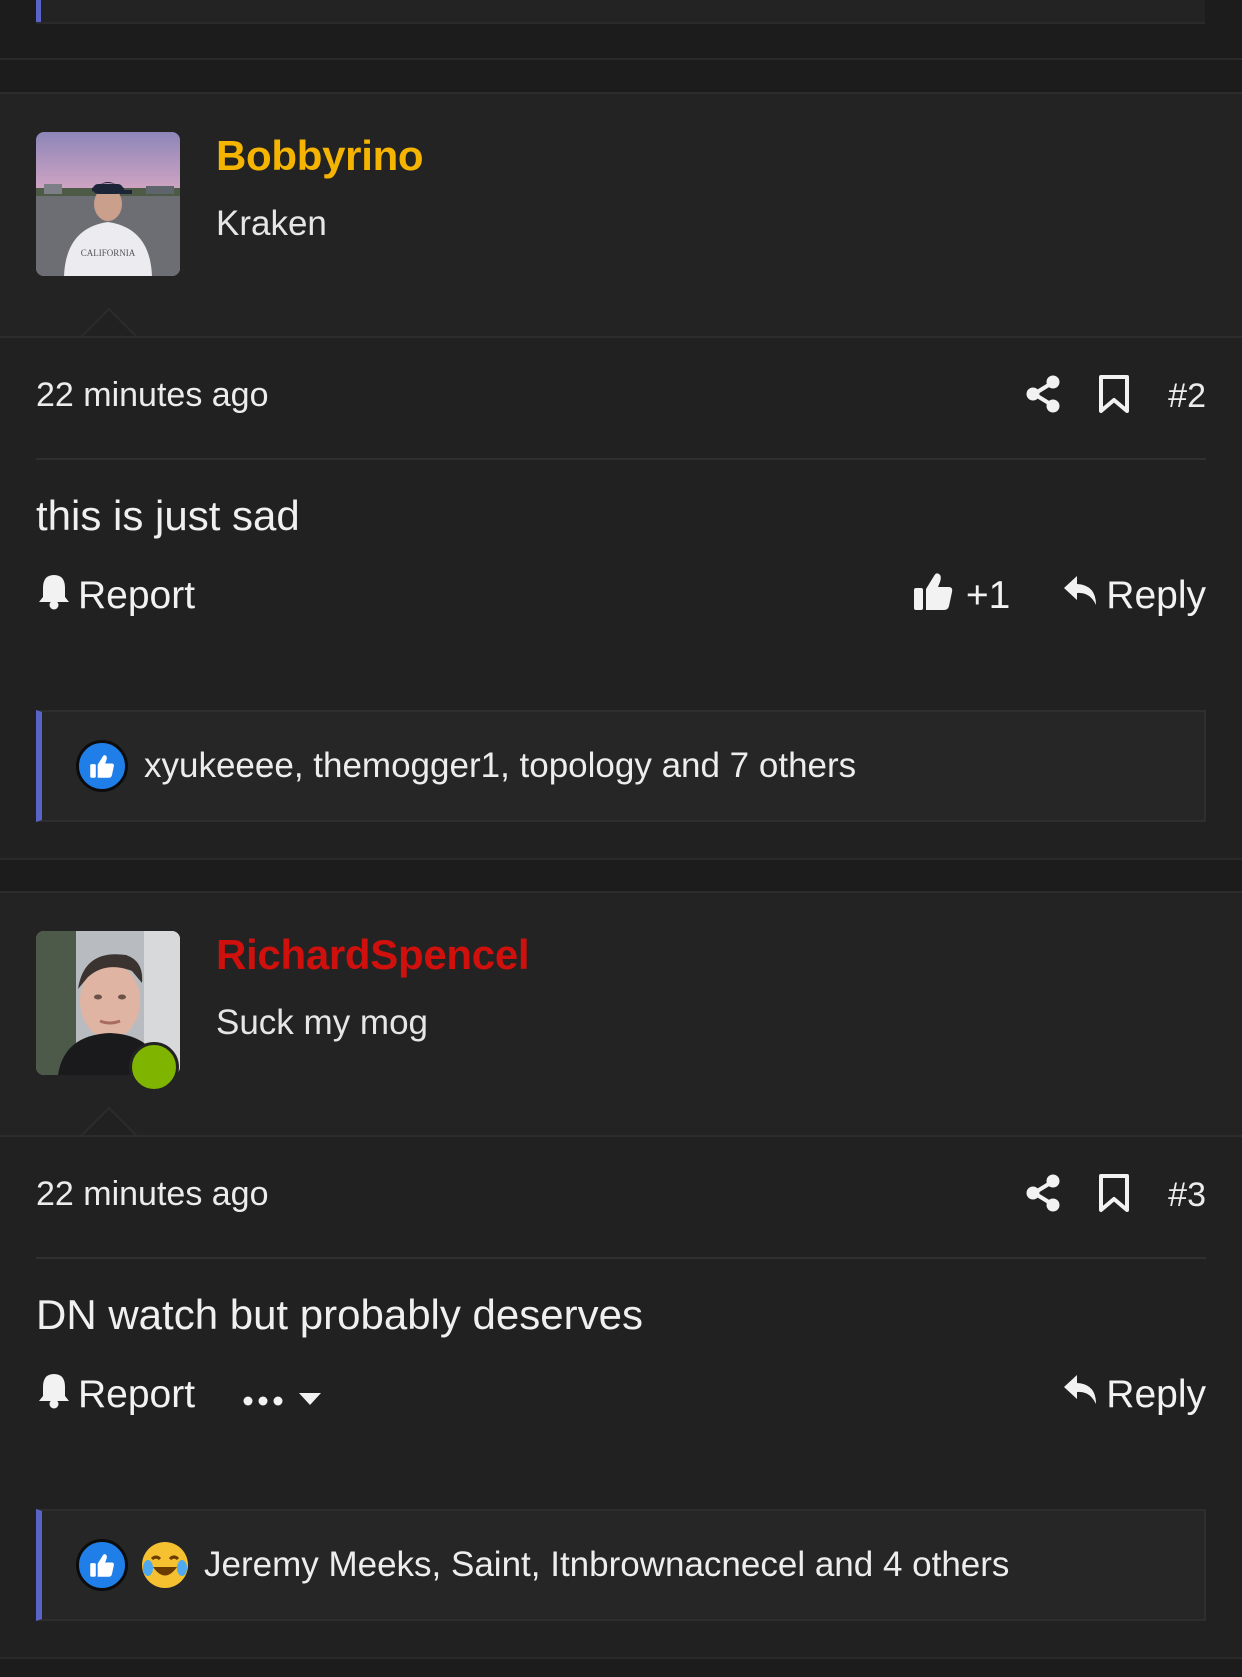 The height and width of the screenshot is (1677, 1242). Describe the element at coordinates (621, 1014) in the screenshot. I see `post-header: RichardSpencel Suck my mog` at that location.